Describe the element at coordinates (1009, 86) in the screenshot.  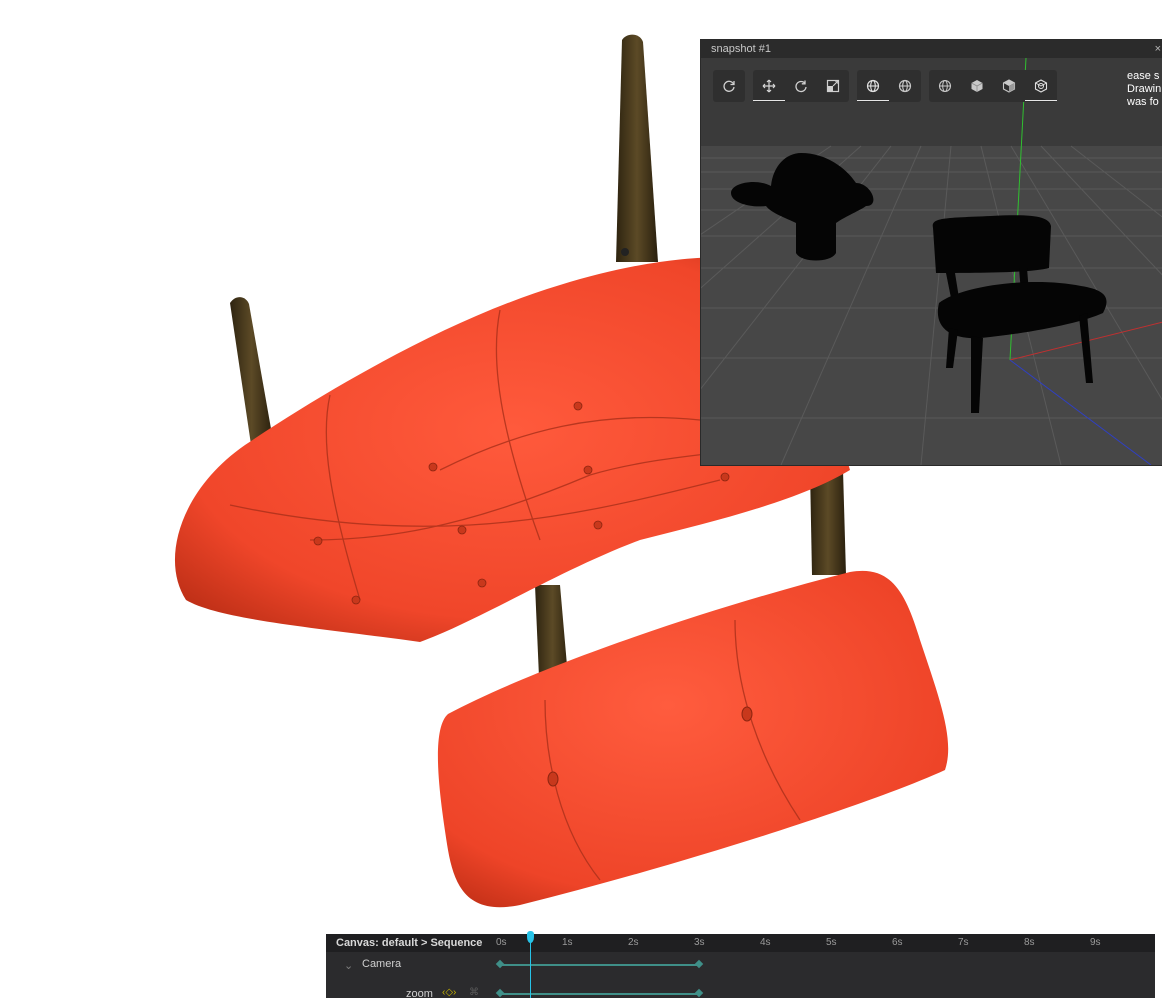
I see `shaded-cube-icon` at that location.